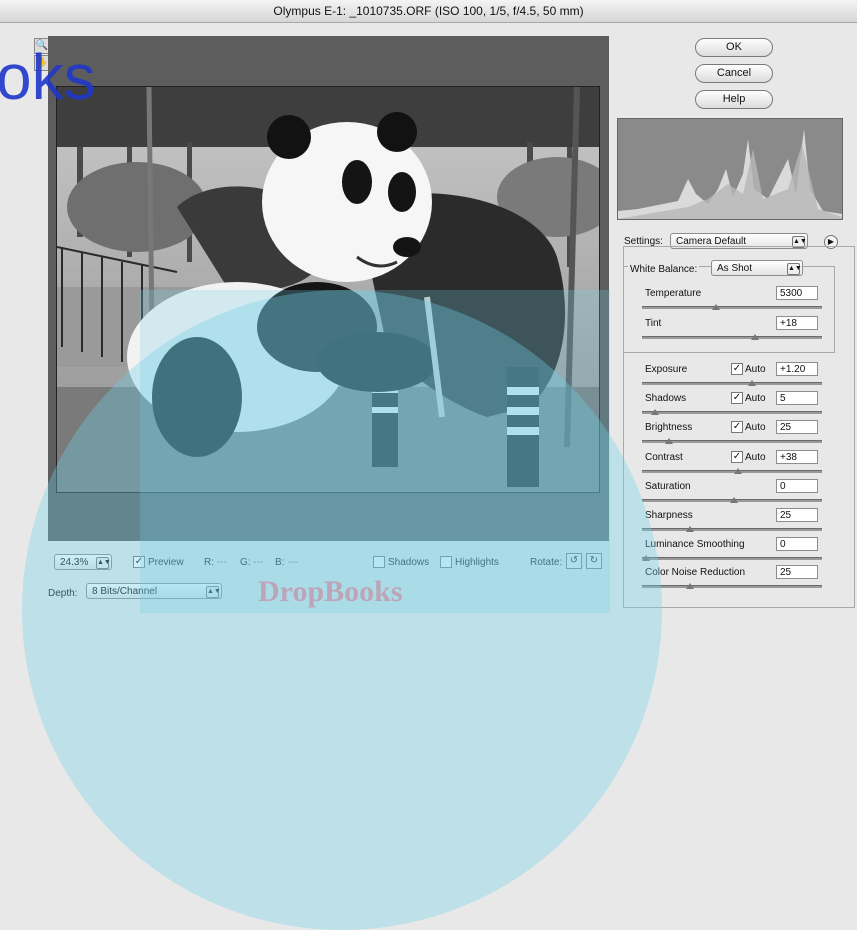 Image resolution: width=857 pixels, height=930 pixels. I want to click on g-label: G:, so click(245, 562).